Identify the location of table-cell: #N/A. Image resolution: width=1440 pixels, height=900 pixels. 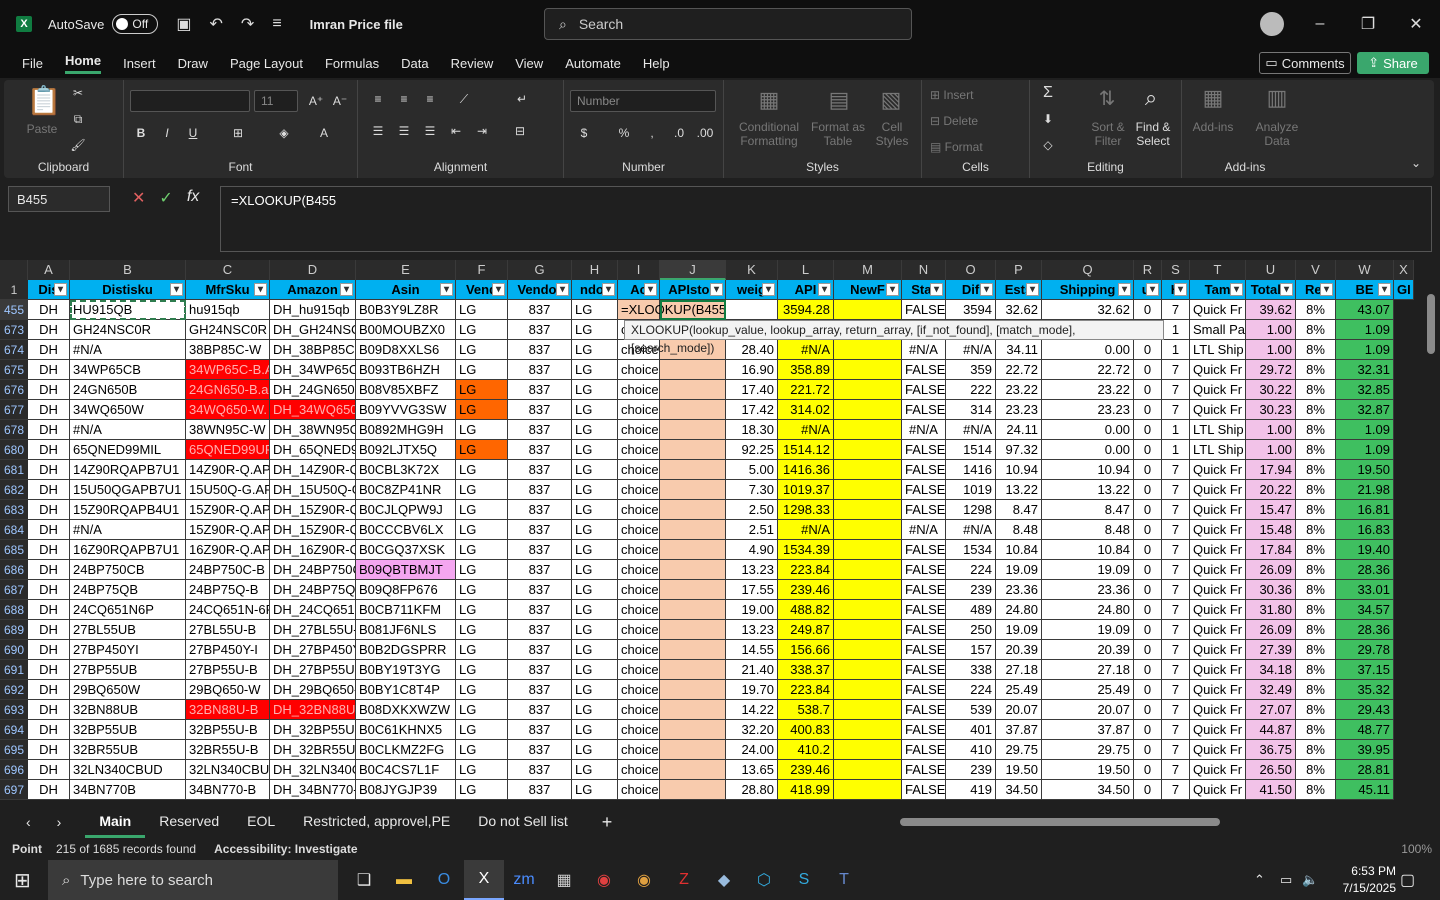
(806, 530).